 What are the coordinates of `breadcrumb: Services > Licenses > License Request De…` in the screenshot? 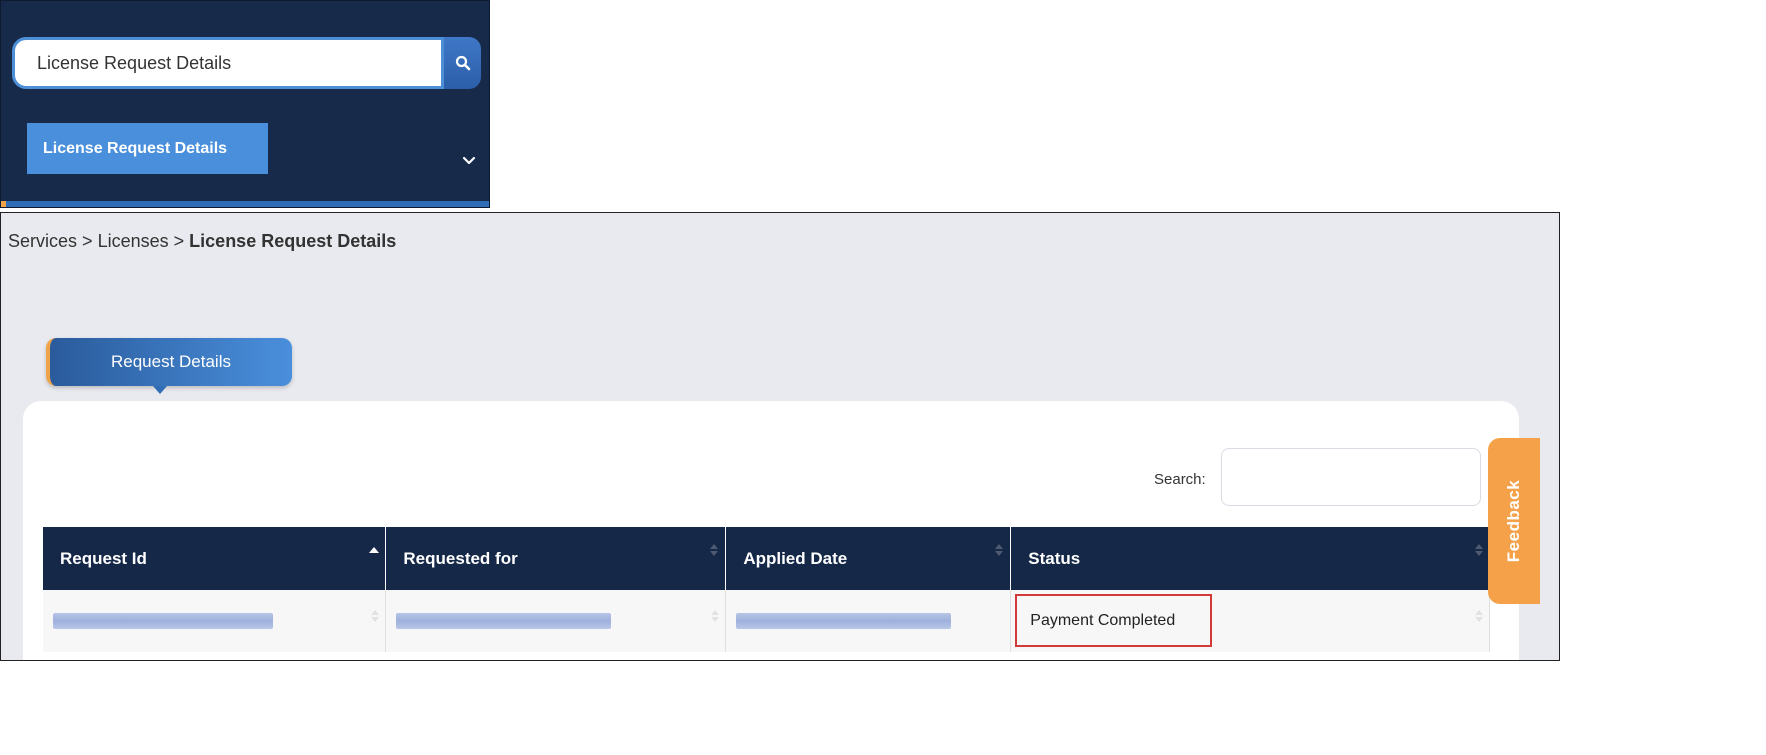 It's located at (202, 241).